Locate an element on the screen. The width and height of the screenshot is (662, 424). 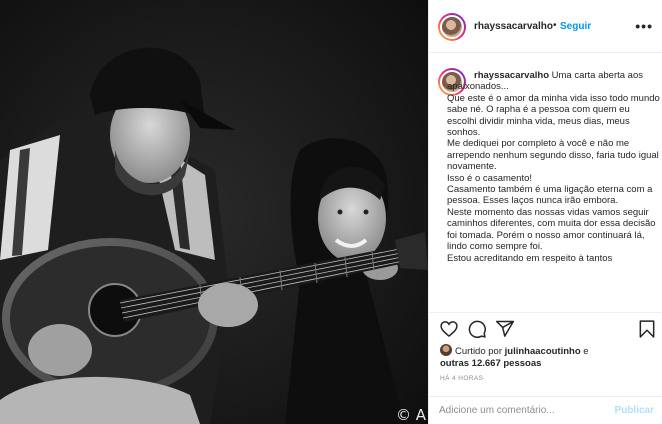
liker-avatar is located at coordinates (446, 350).